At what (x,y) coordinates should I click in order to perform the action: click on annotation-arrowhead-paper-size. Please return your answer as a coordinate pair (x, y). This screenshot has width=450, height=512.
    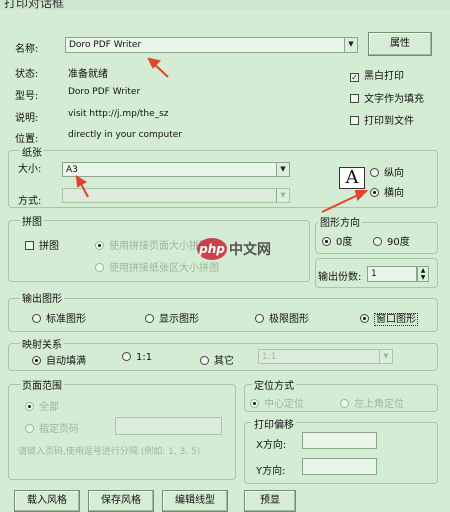
    Looking at the image, I should click on (81, 181).